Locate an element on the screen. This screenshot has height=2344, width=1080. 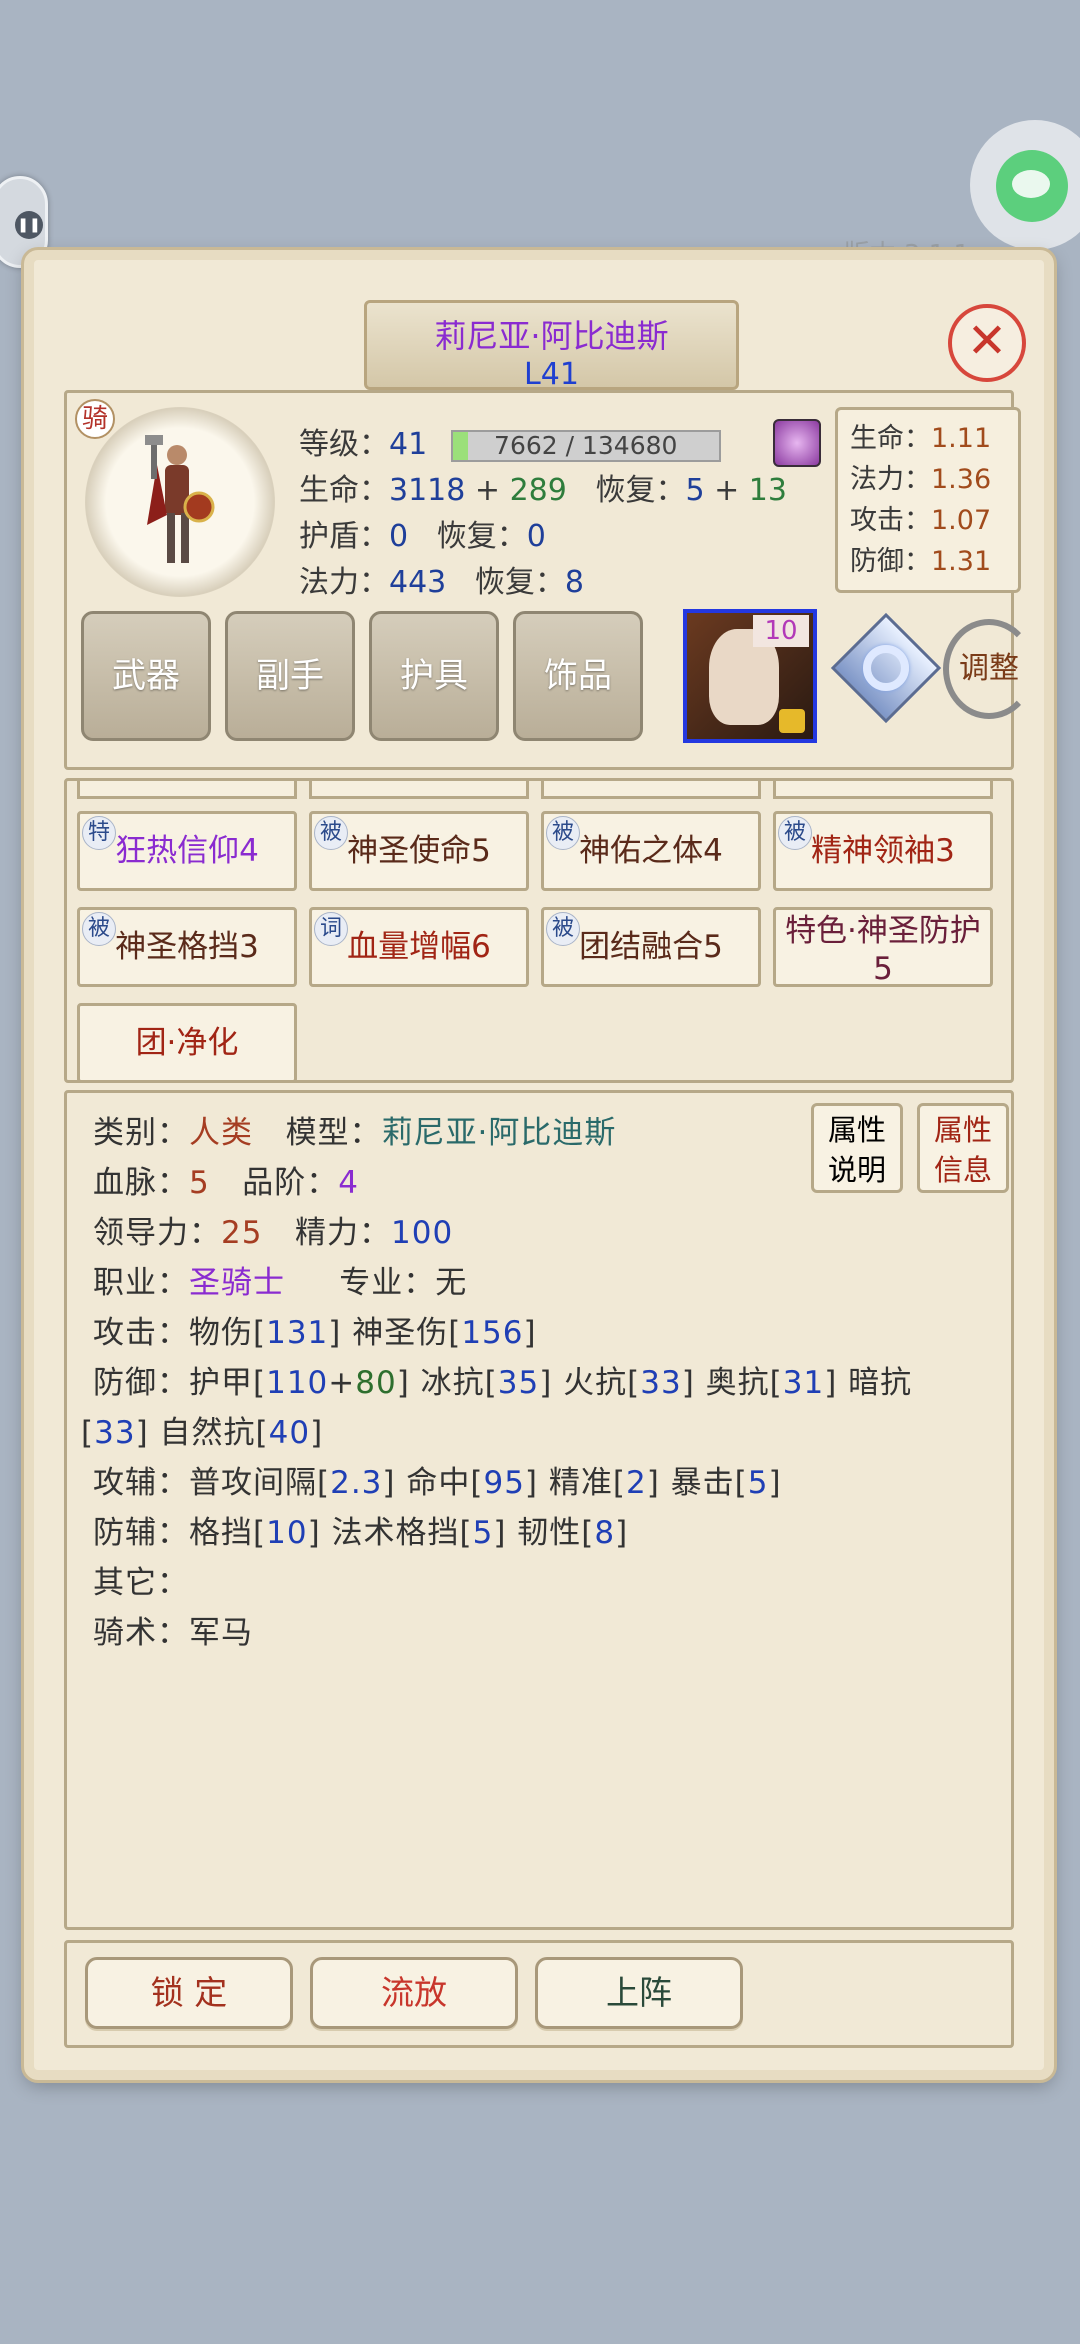
multiplier-row: 法力：1.36 is located at coordinates (928, 479).